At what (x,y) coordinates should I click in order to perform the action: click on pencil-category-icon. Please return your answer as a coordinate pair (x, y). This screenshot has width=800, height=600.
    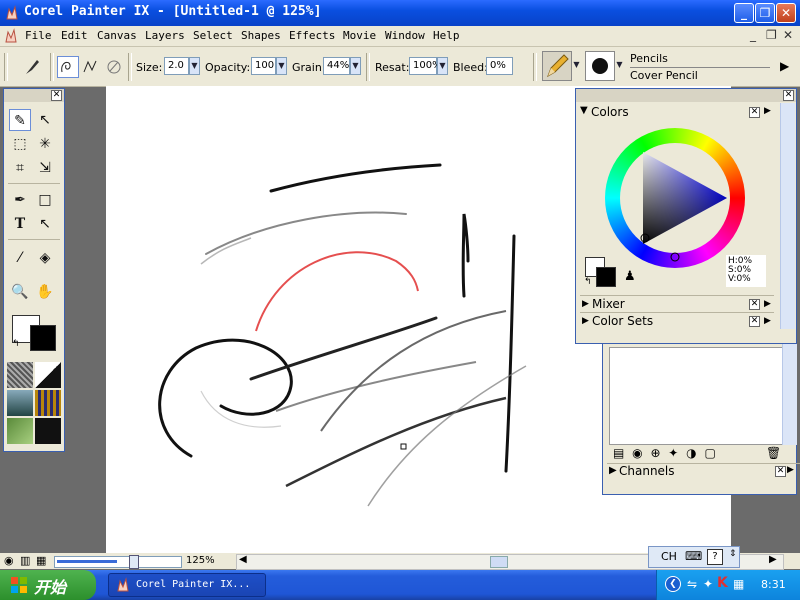
    Looking at the image, I should click on (557, 66).